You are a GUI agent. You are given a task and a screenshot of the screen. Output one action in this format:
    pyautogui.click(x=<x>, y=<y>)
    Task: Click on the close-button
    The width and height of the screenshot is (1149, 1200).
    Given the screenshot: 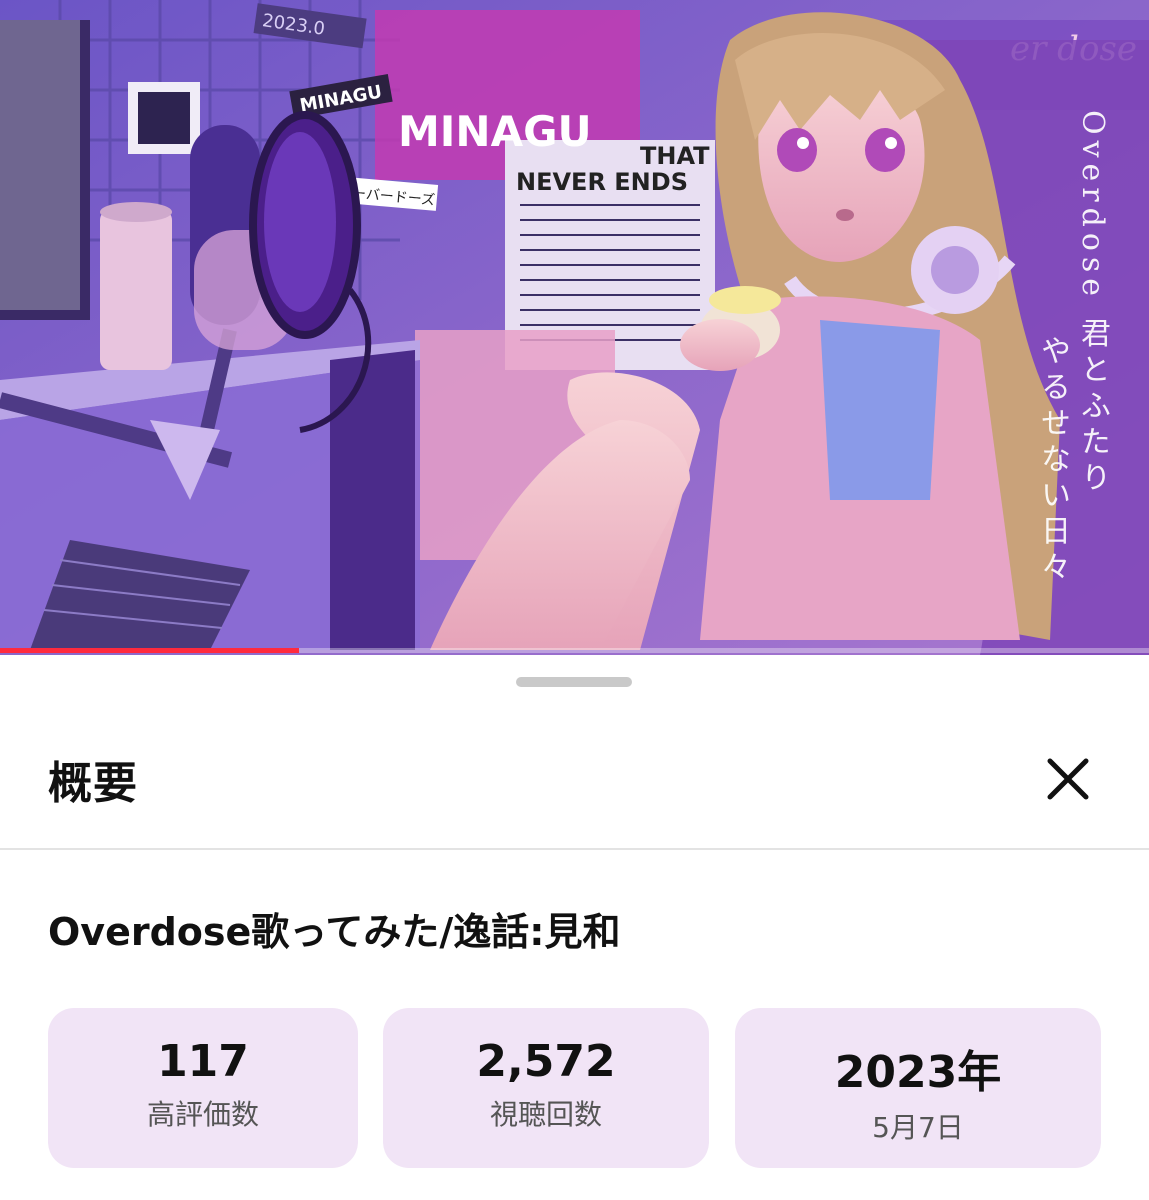 What is the action you would take?
    pyautogui.click(x=1068, y=779)
    